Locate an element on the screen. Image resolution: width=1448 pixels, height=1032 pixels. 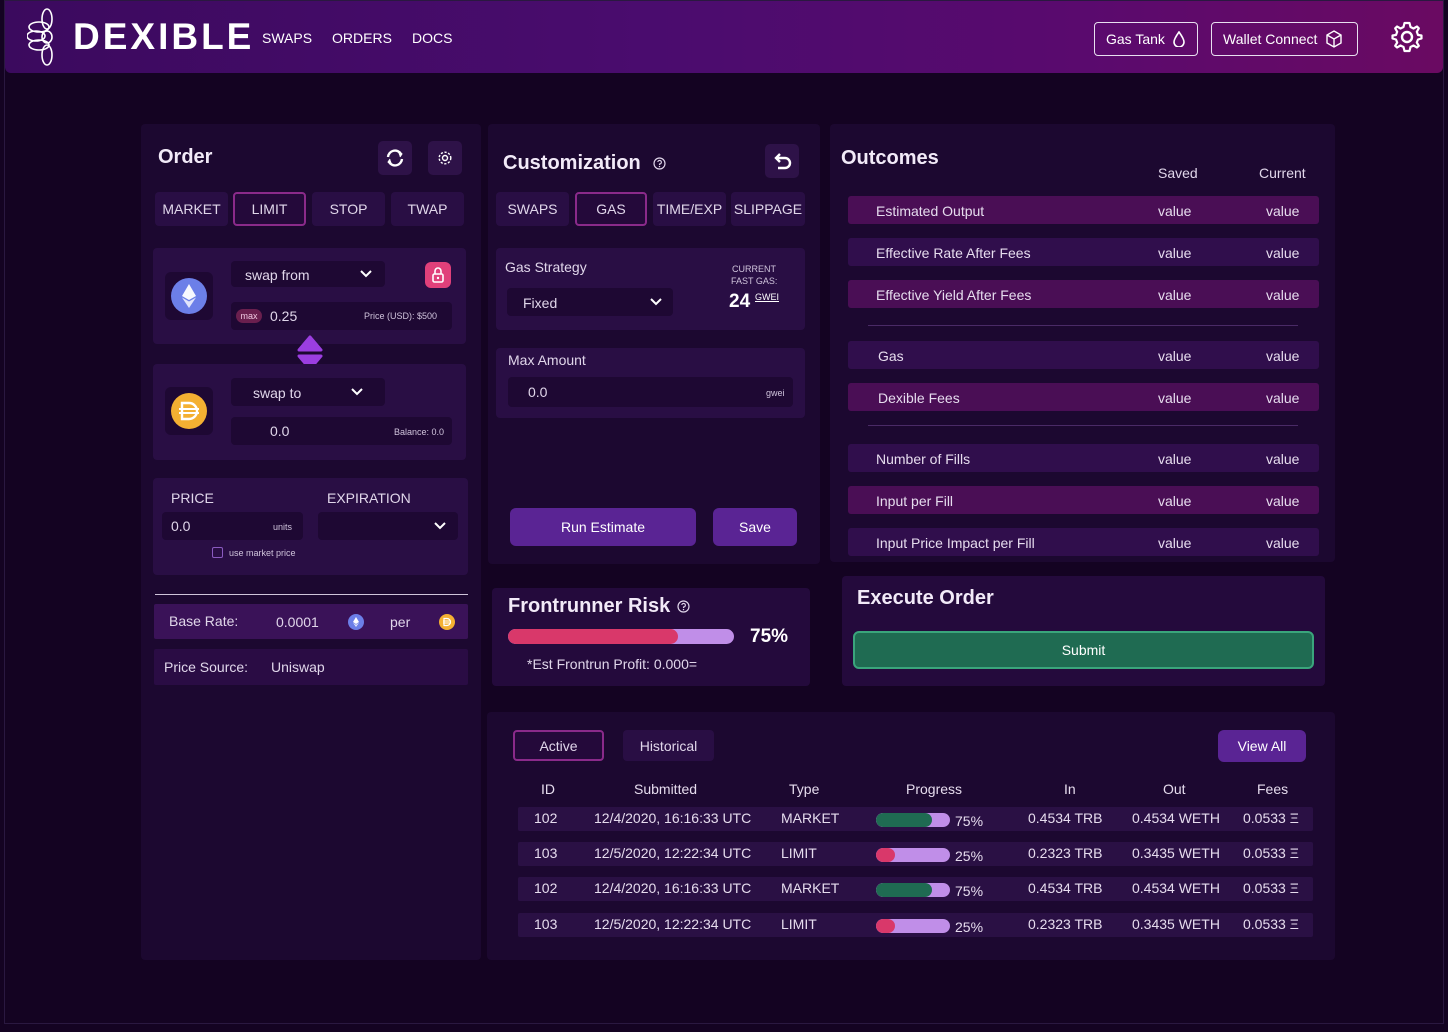
price-source-row: Price Source: Uniswap is located at coordinates (311, 667).